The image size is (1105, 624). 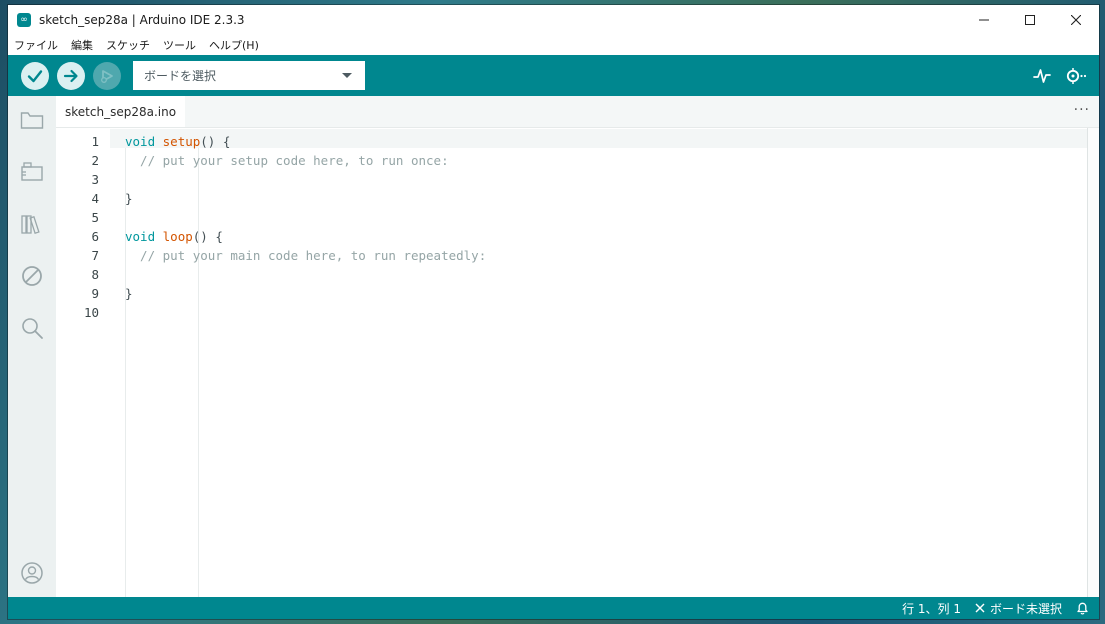 I want to click on maximize-icon, so click(x=1030, y=20).